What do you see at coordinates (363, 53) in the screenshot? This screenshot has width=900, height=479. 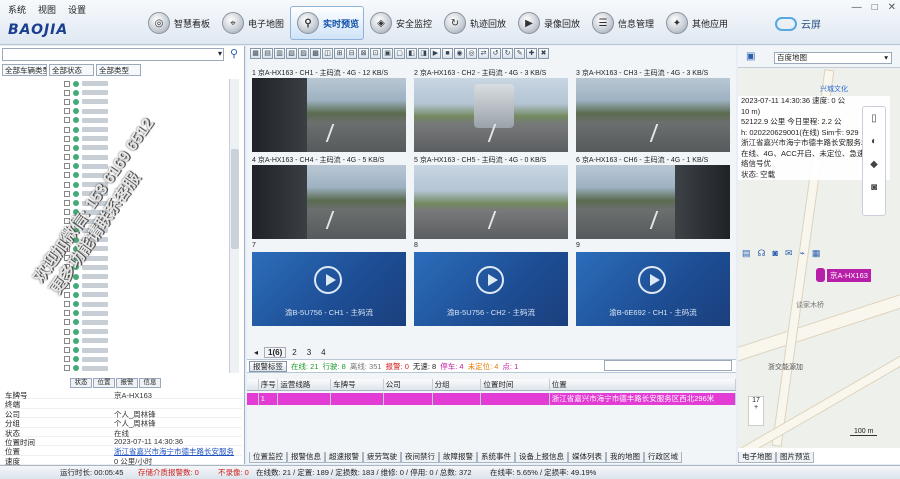 I see `layout-icon: ⊠` at bounding box center [363, 53].